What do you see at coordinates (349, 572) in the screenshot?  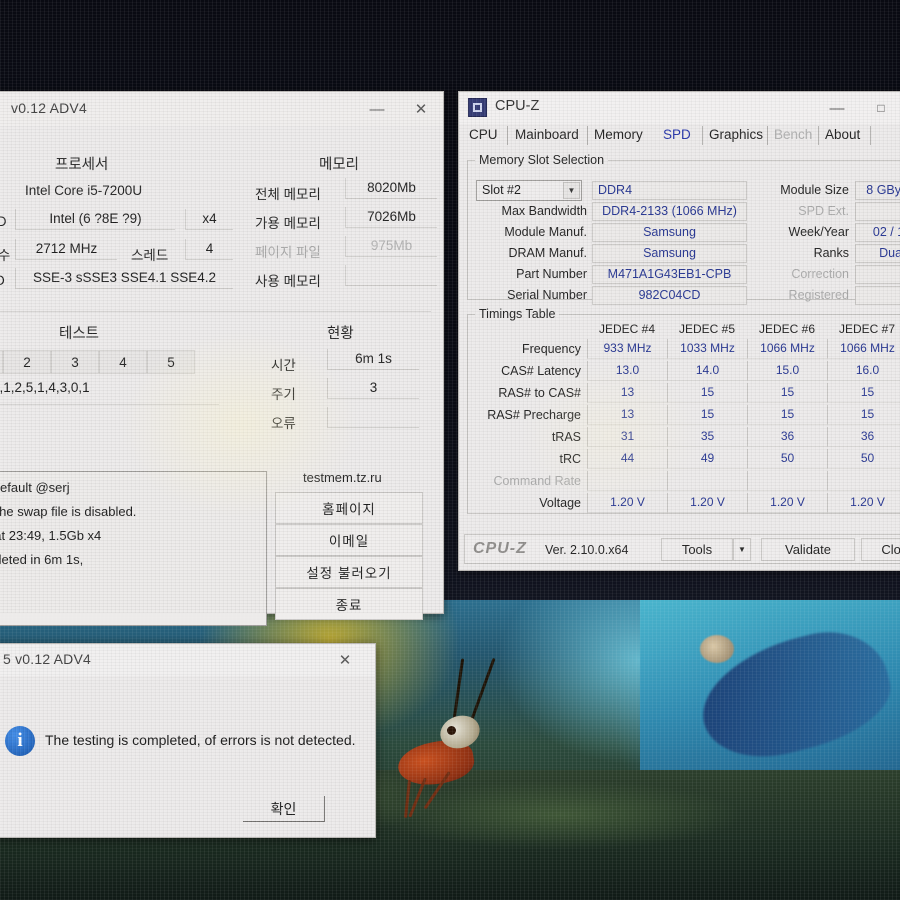 I see `load-settings-button: 설정 불러오기` at bounding box center [349, 572].